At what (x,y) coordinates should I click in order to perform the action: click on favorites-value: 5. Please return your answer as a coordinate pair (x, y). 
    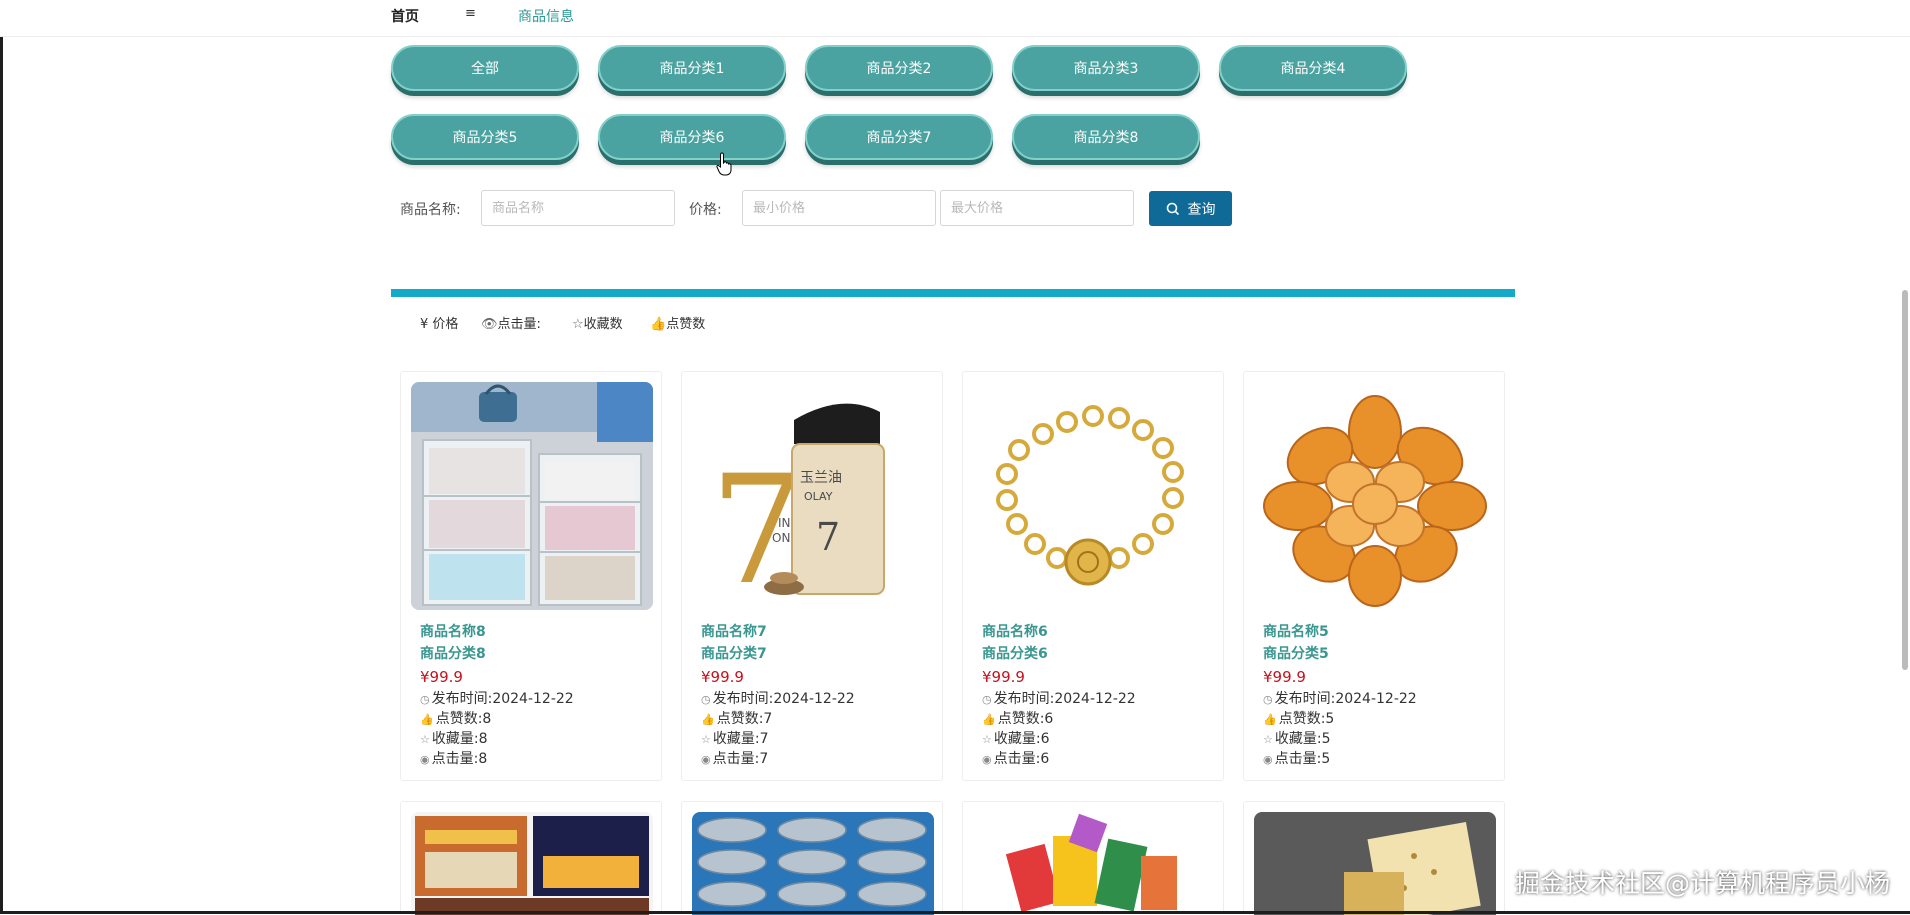
    Looking at the image, I should click on (1326, 739).